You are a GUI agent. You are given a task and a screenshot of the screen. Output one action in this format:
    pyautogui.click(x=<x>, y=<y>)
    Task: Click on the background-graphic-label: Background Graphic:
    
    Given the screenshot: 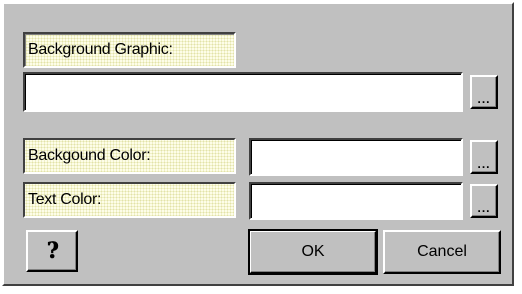 What is the action you would take?
    pyautogui.click(x=129, y=50)
    